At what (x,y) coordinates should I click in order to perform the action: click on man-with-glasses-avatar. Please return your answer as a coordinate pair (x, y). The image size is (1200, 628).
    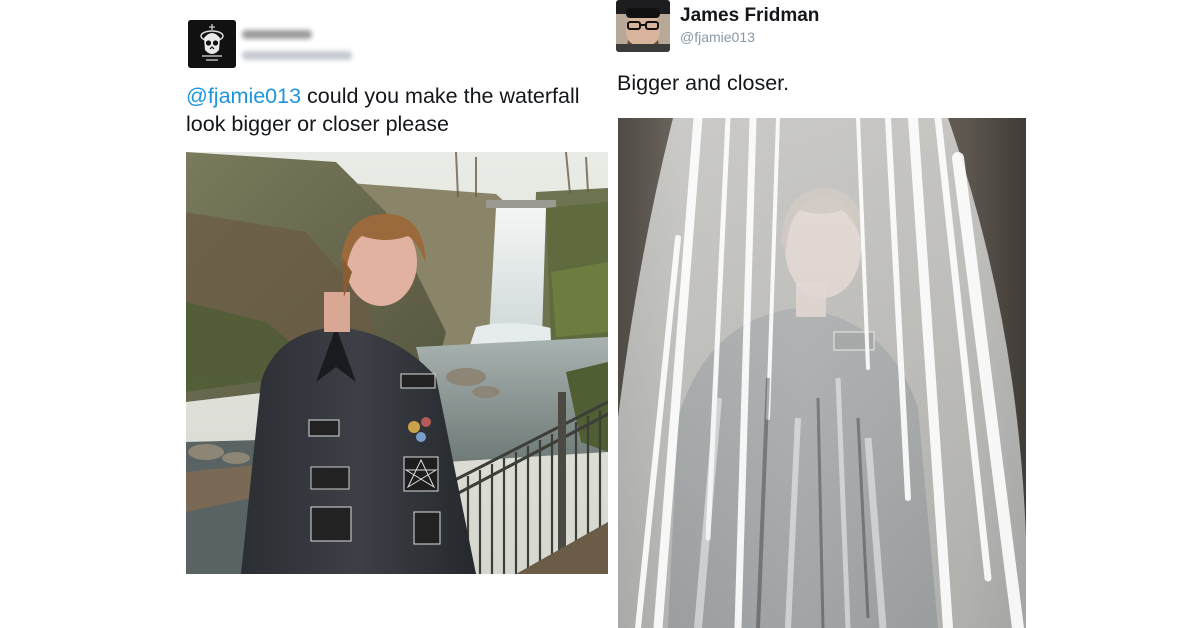
    Looking at the image, I should click on (643, 26).